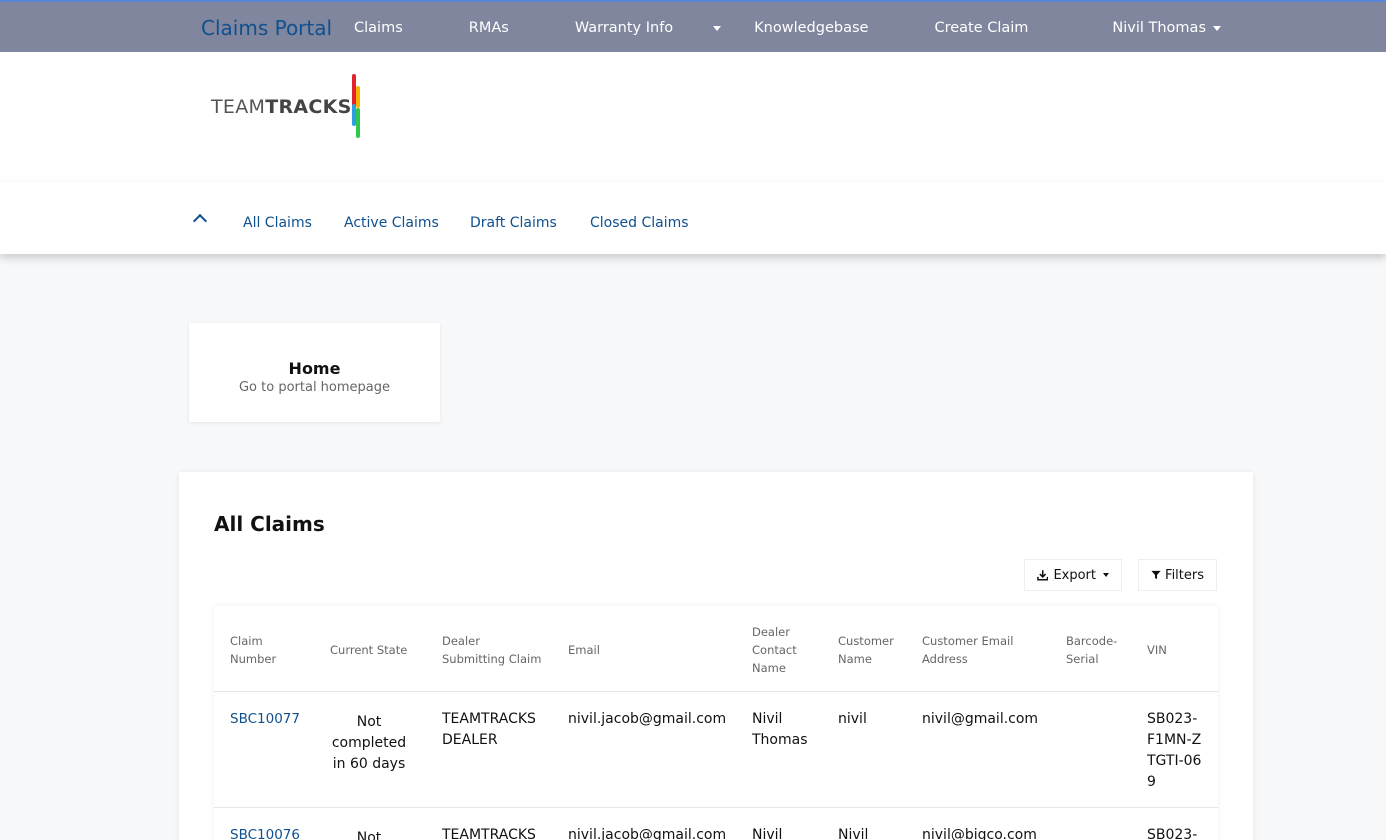 The height and width of the screenshot is (840, 1386). What do you see at coordinates (489, 729) in the screenshot?
I see `dealer-cell: TEAMTRACKS DEALER` at bounding box center [489, 729].